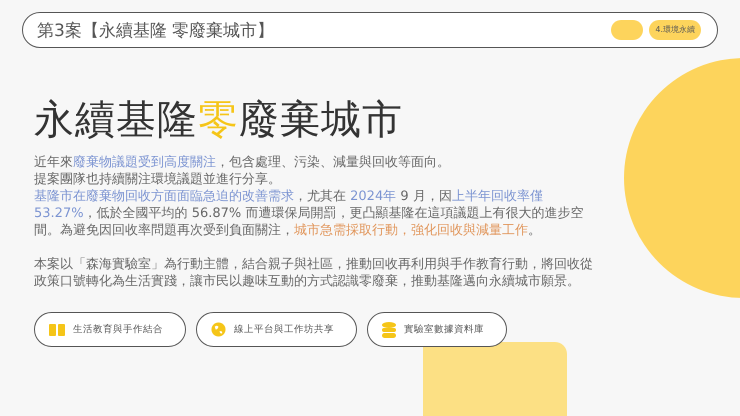  What do you see at coordinates (218, 329) in the screenshot?
I see `globe-icon` at bounding box center [218, 329].